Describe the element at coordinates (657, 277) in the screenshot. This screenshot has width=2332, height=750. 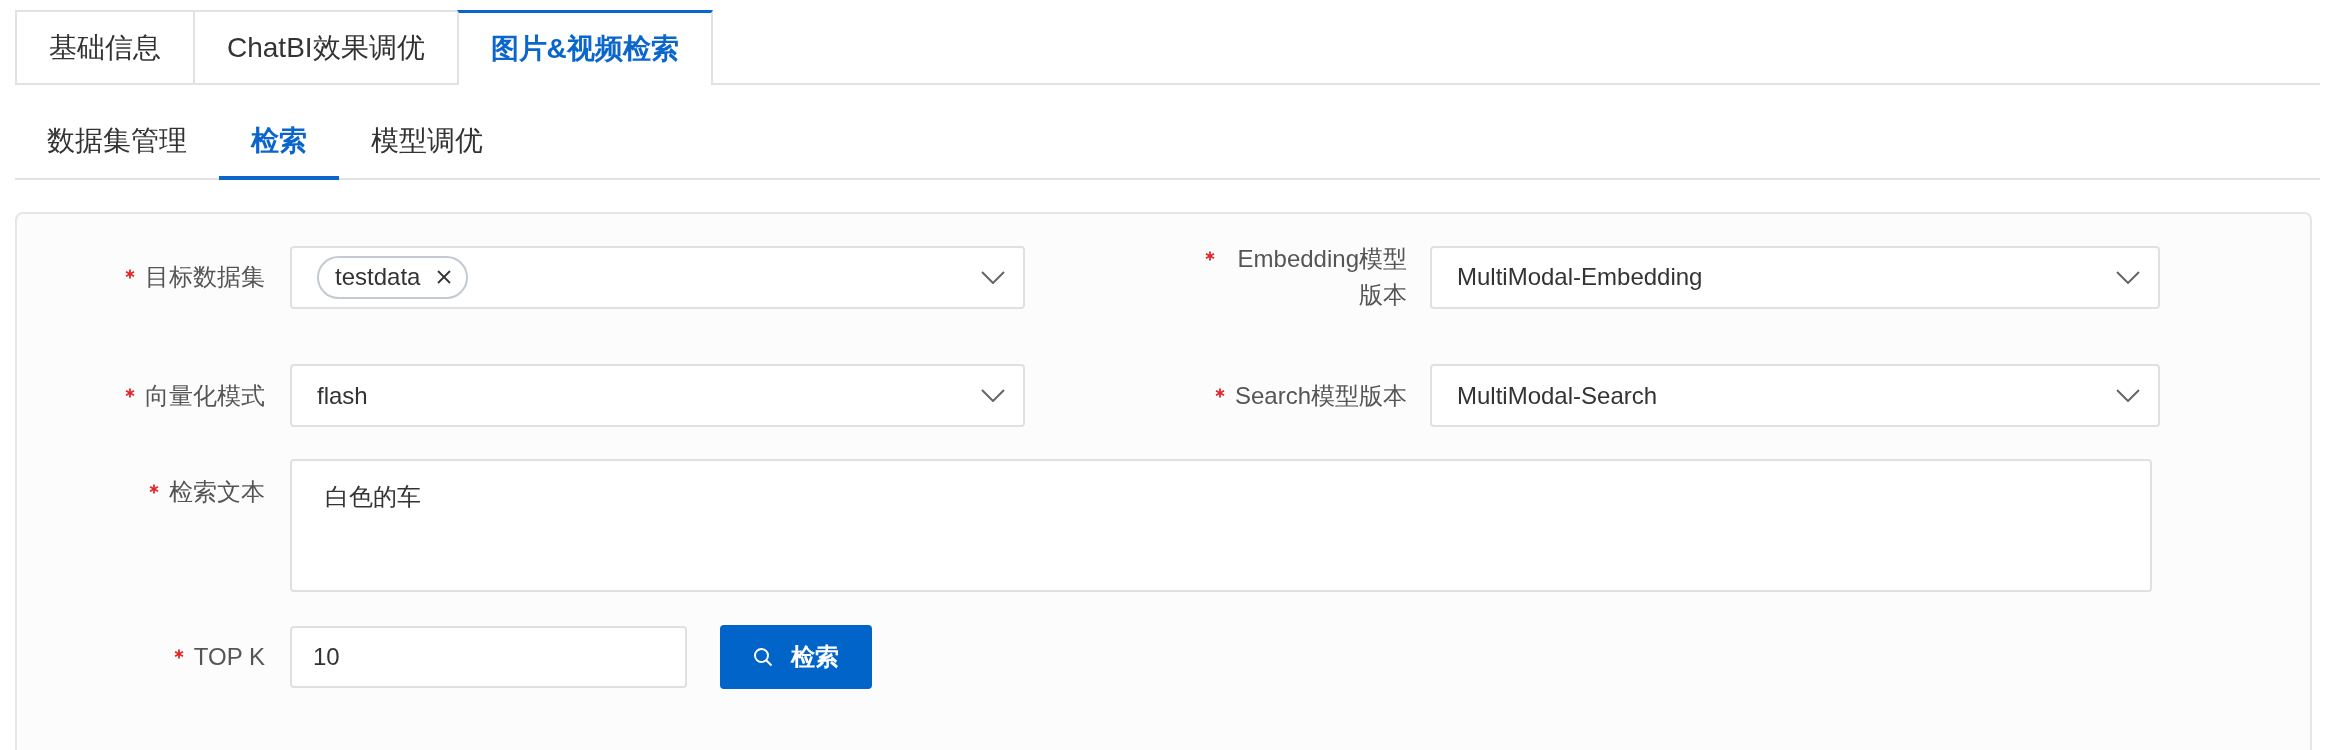
I see `select-field: testdata` at that location.